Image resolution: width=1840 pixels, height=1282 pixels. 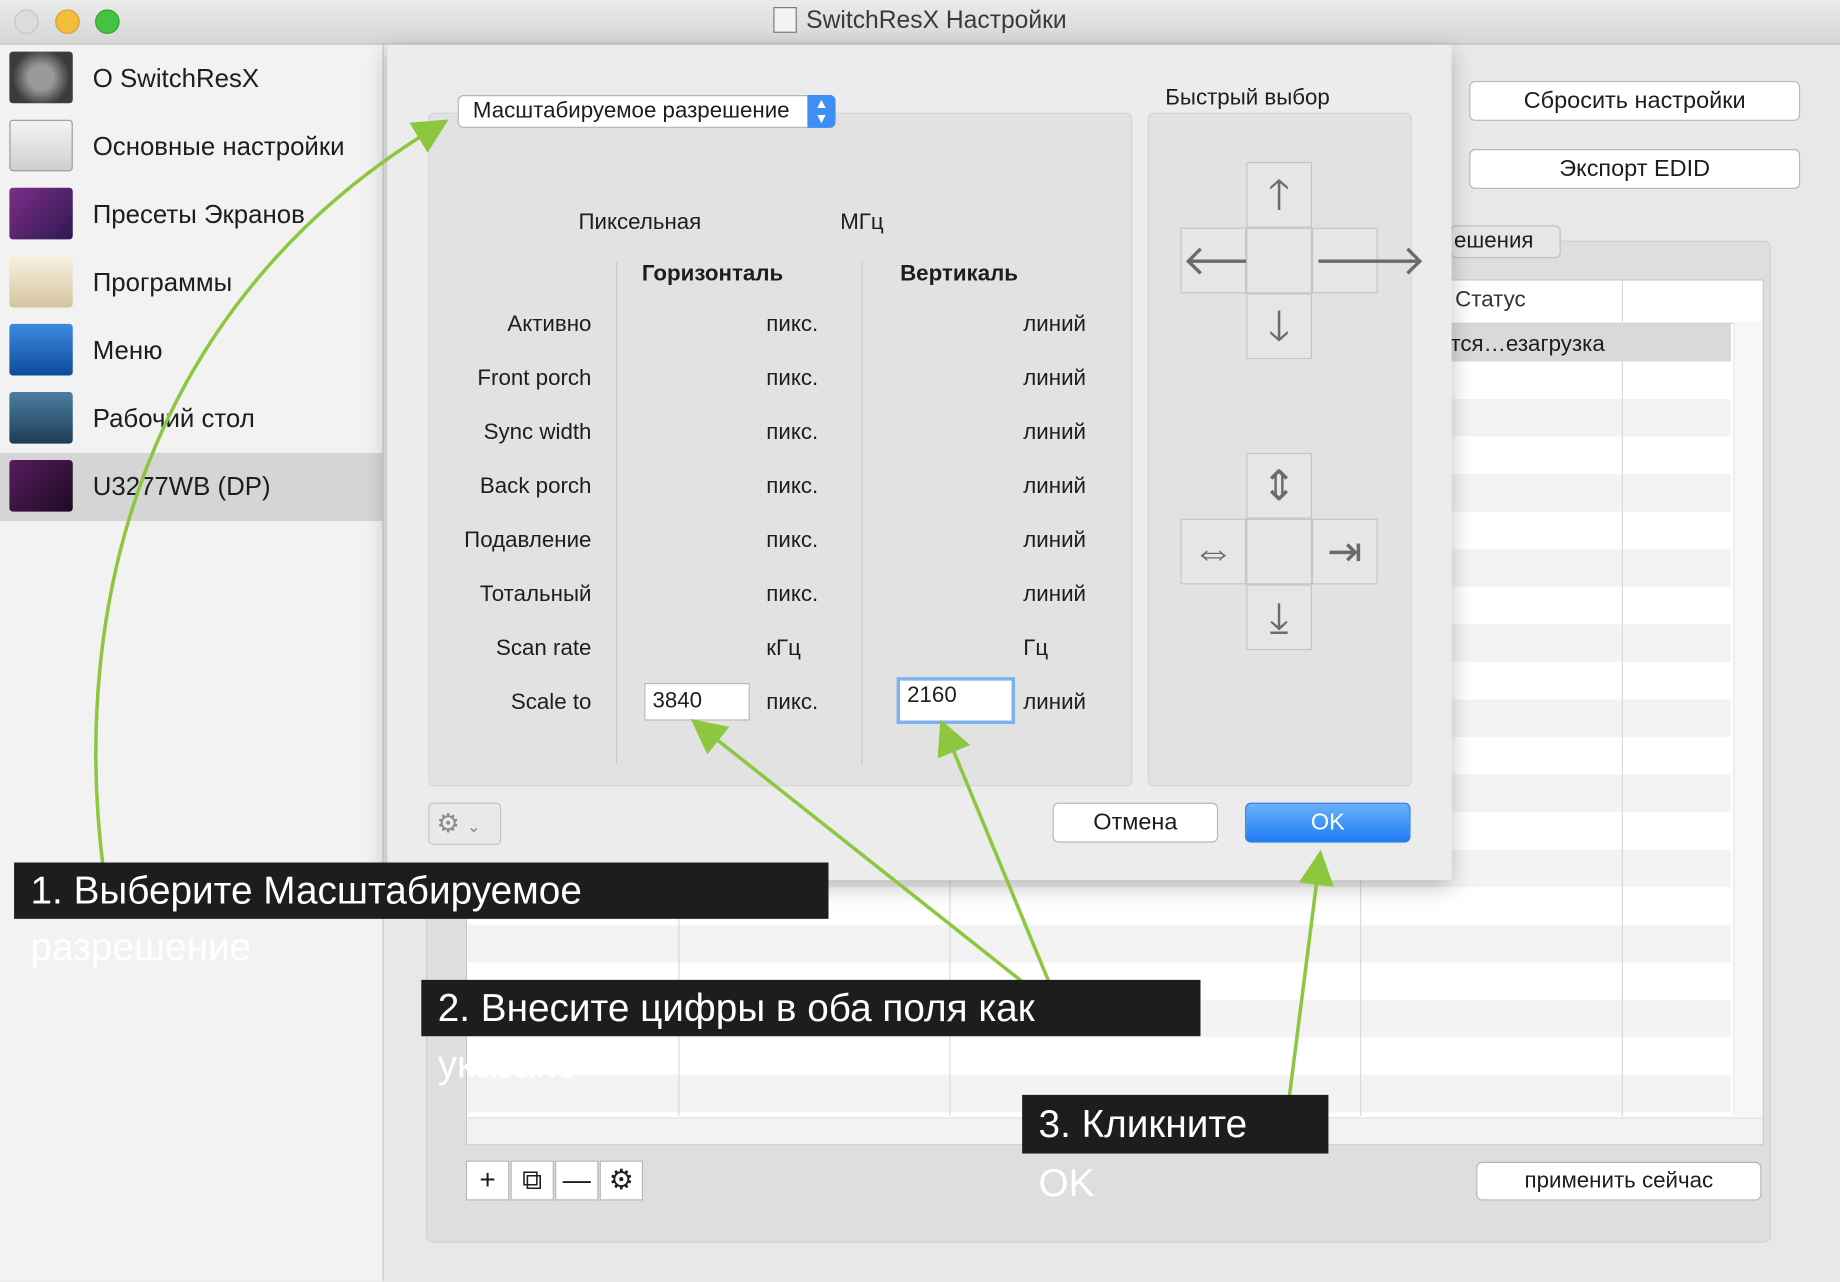 What do you see at coordinates (1527, 344) in the screenshot?
I see `table-cell-status: тся…езагрузка` at bounding box center [1527, 344].